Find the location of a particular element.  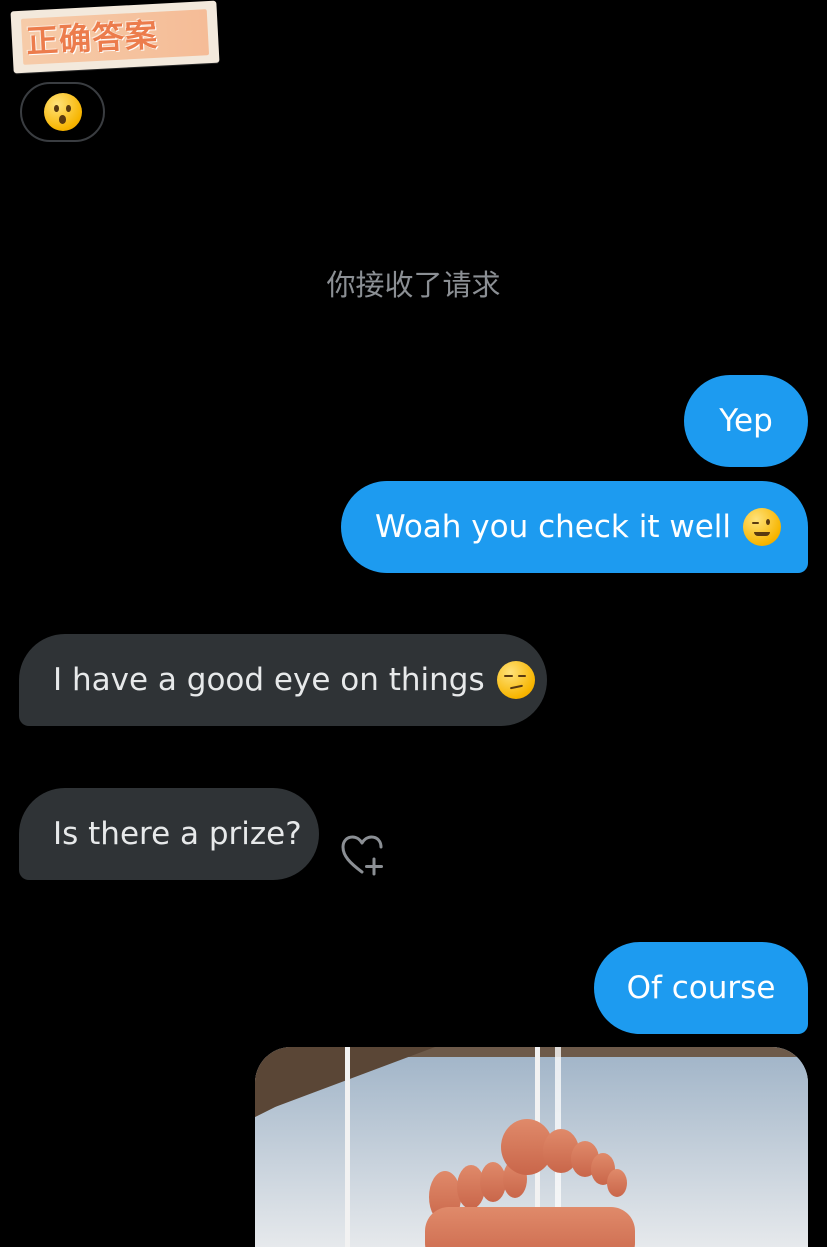

message-text: Of course is located at coordinates (701, 987).